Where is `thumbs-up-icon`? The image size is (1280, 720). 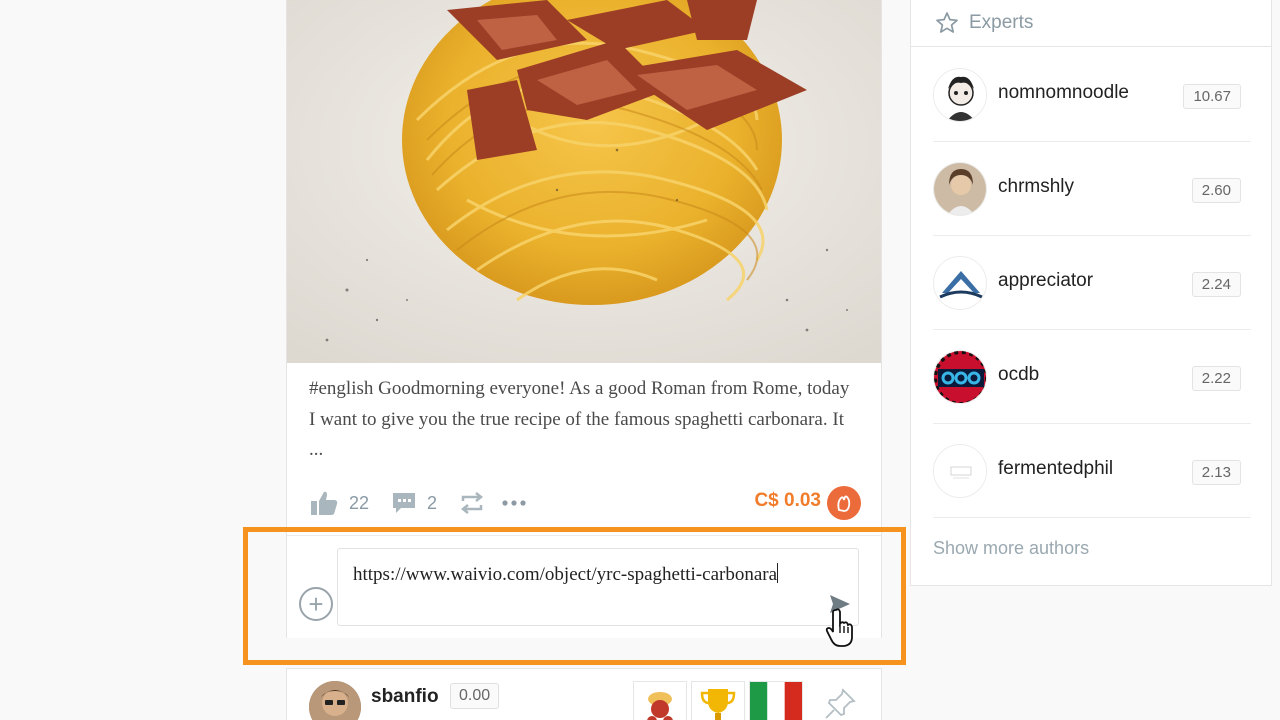
thumbs-up-icon is located at coordinates (324, 503).